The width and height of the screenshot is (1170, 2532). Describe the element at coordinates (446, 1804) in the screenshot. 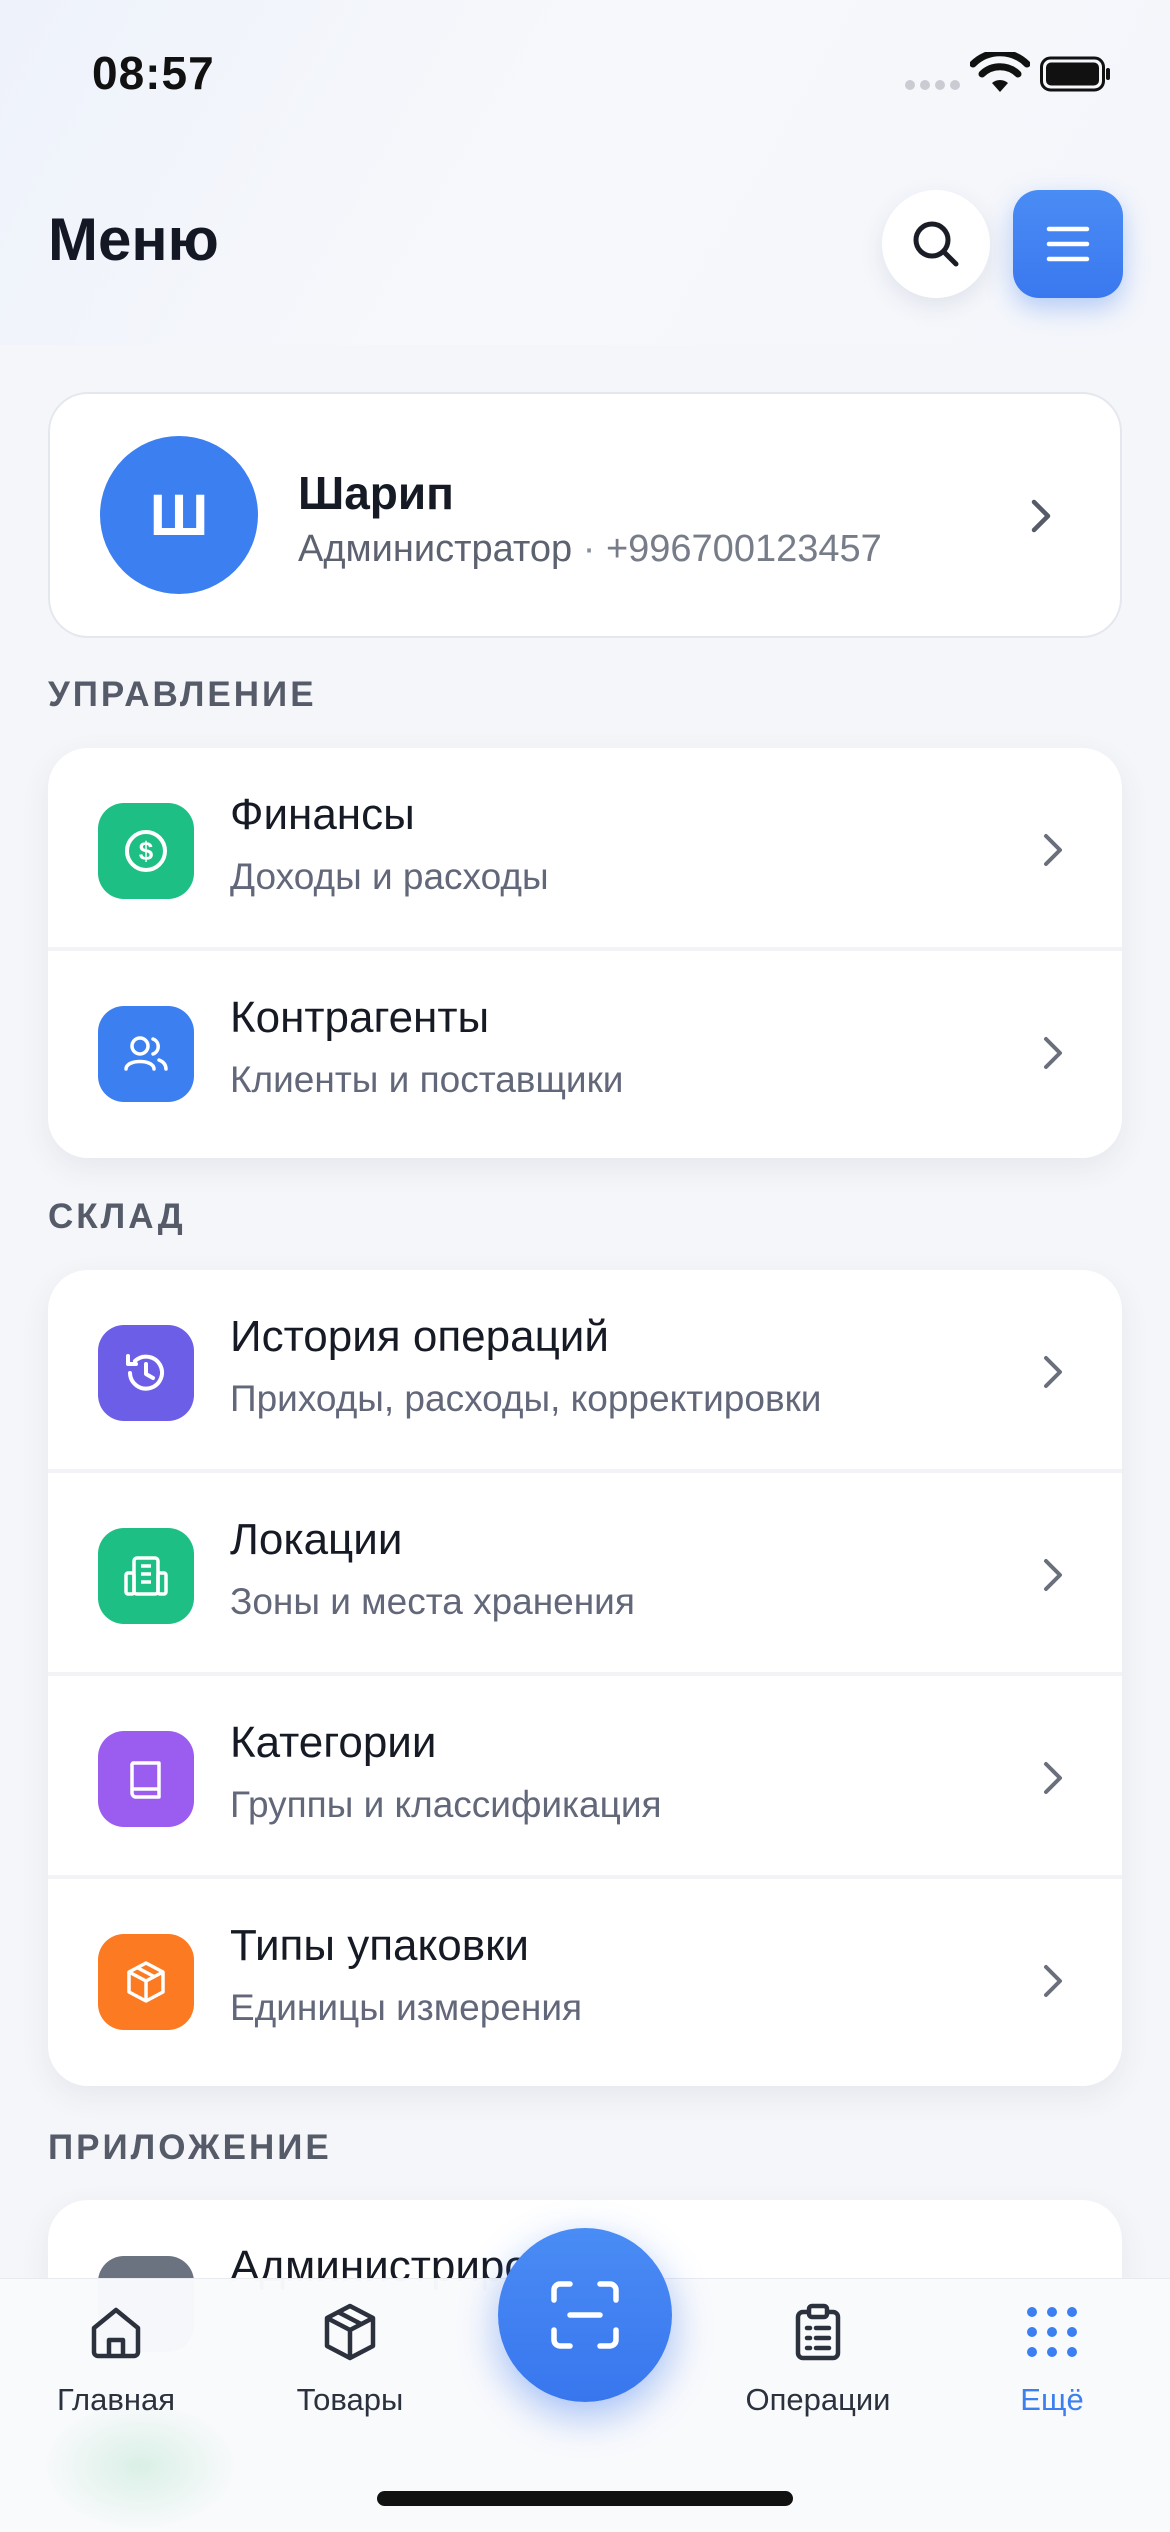

I see `menu-item-subtitle: Группы и классификация` at that location.